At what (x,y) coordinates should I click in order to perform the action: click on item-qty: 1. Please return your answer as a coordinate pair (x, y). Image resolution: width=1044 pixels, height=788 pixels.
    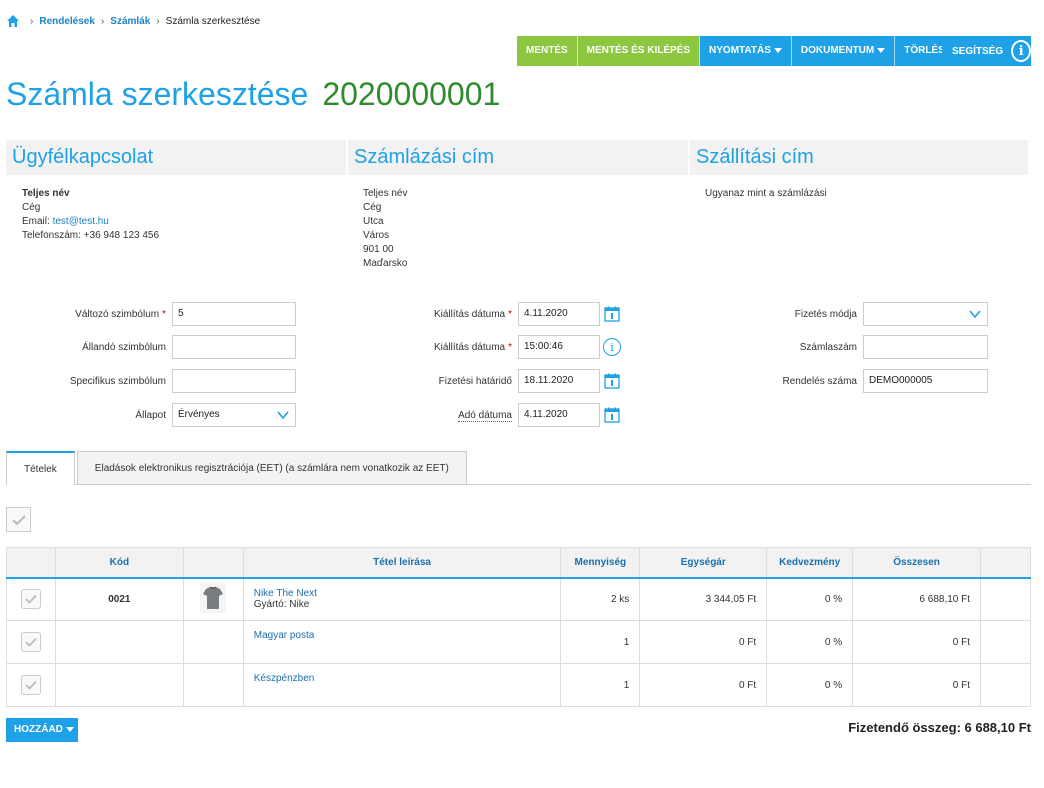
    Looking at the image, I should click on (600, 685).